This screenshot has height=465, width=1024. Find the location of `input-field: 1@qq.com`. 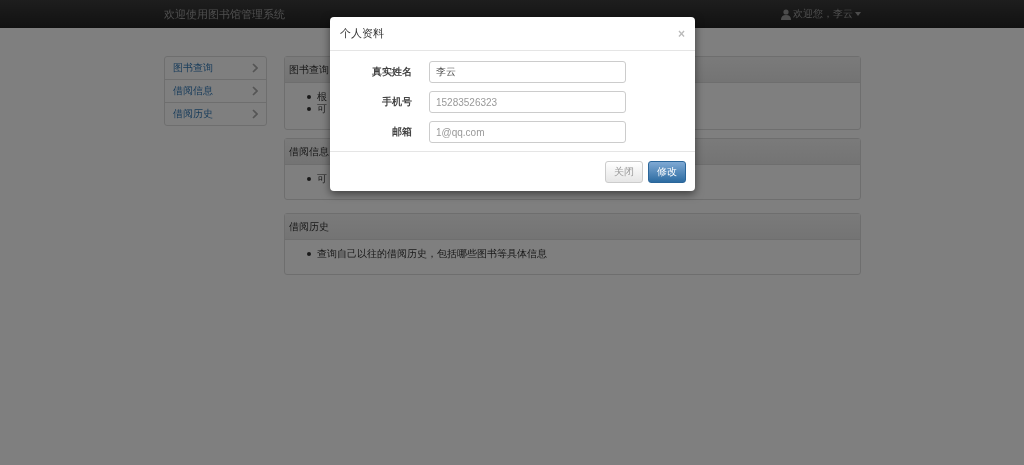

input-field: 1@qq.com is located at coordinates (527, 132).